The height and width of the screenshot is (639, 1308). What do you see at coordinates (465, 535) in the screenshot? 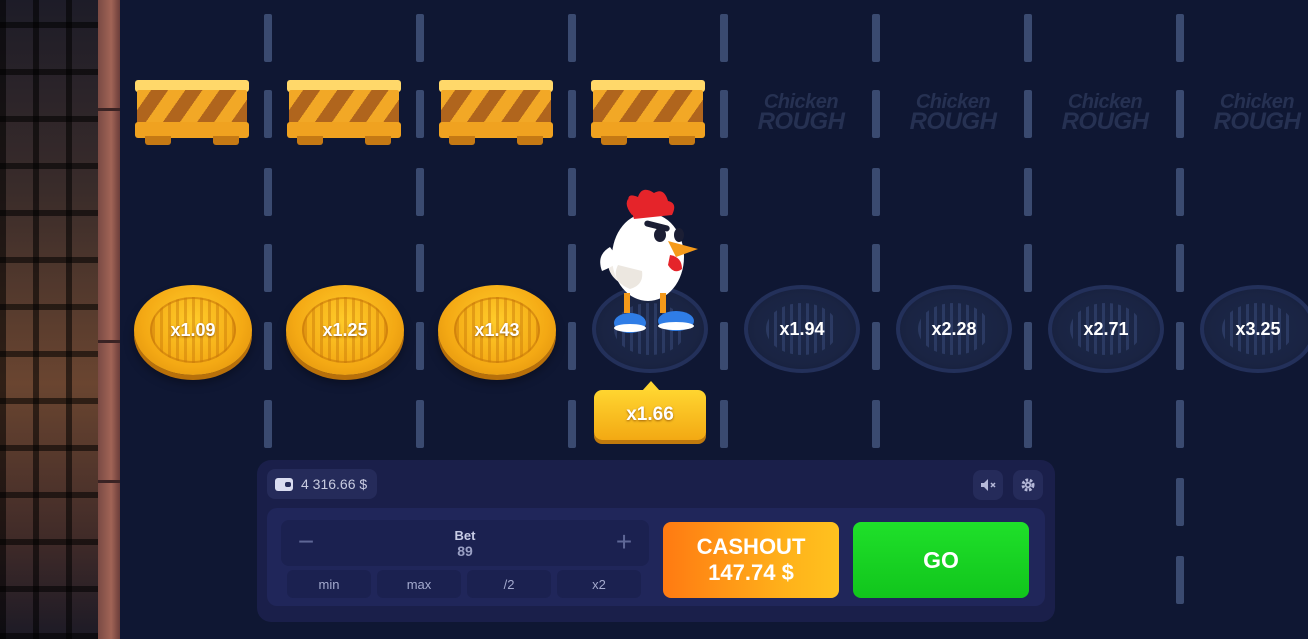
I see `bet-label: Bet` at bounding box center [465, 535].